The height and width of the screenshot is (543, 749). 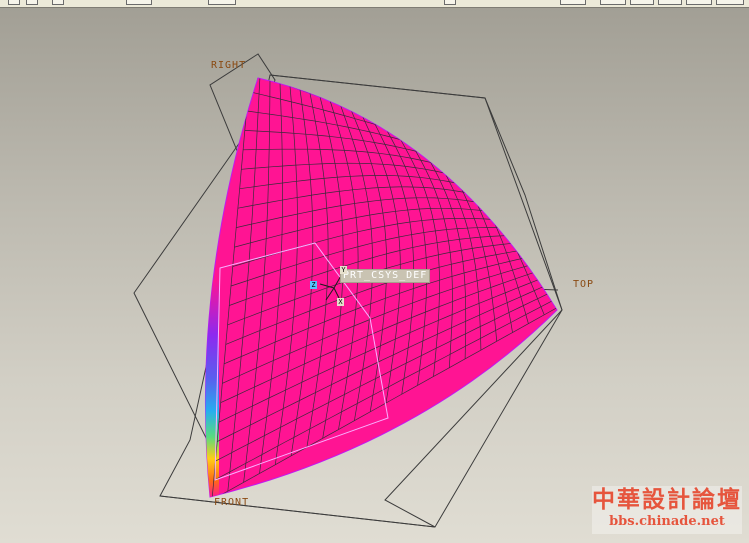 What do you see at coordinates (232, 502) in the screenshot?
I see `datum-label-front: FRONT` at bounding box center [232, 502].